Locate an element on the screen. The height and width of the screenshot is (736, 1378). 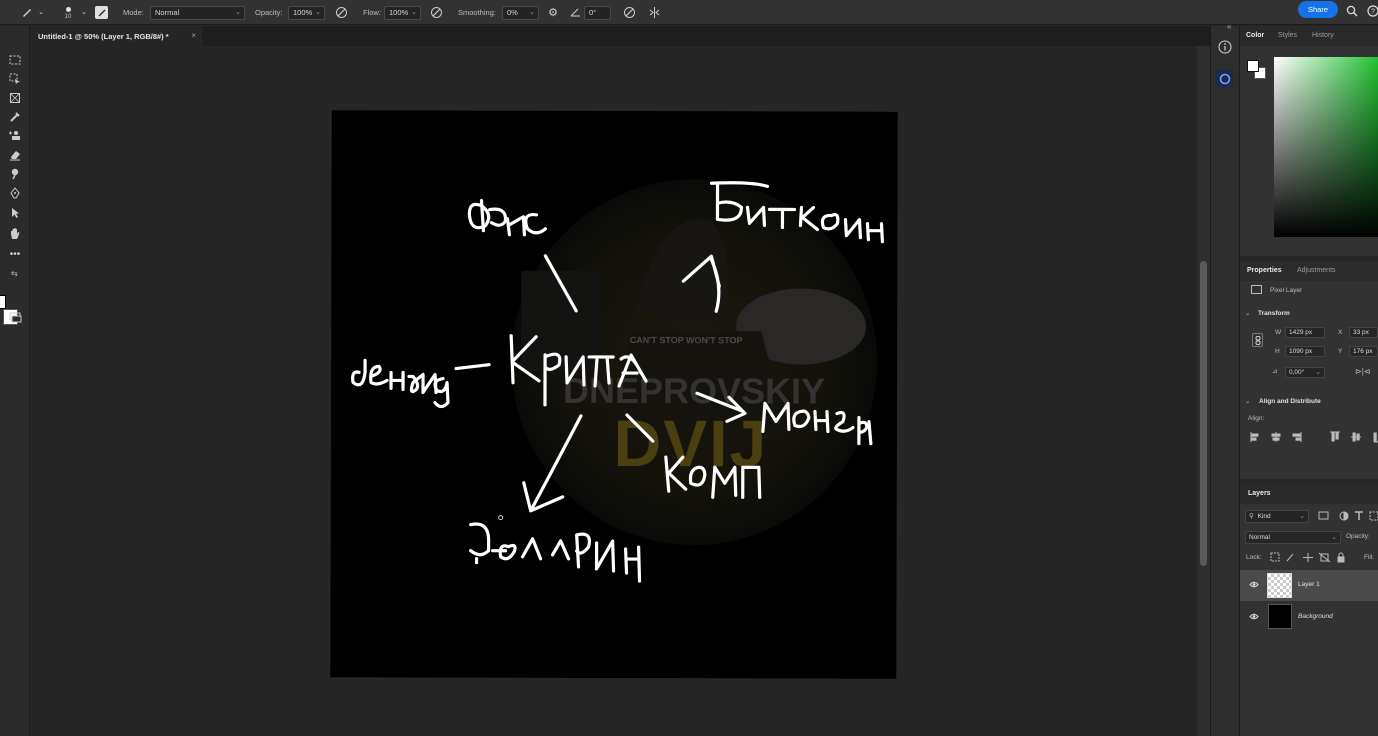
help-icon: ? is located at coordinates (1372, 11).